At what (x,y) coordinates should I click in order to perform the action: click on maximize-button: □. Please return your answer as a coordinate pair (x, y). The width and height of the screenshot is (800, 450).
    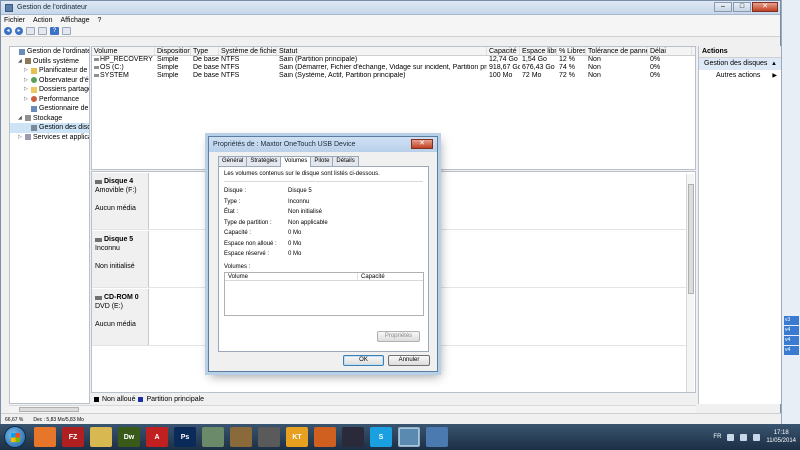
    Looking at the image, I should click on (742, 7).